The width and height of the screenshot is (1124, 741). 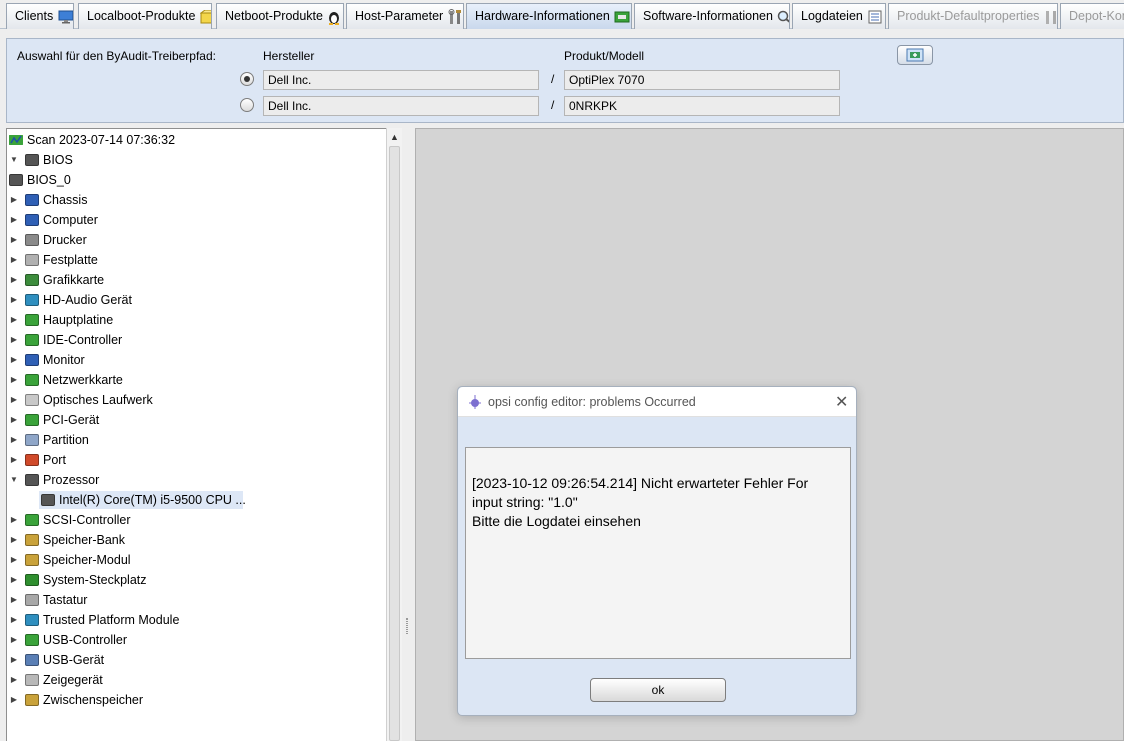 What do you see at coordinates (65, 600) in the screenshot?
I see `tree-item-label: Tastatur` at bounding box center [65, 600].